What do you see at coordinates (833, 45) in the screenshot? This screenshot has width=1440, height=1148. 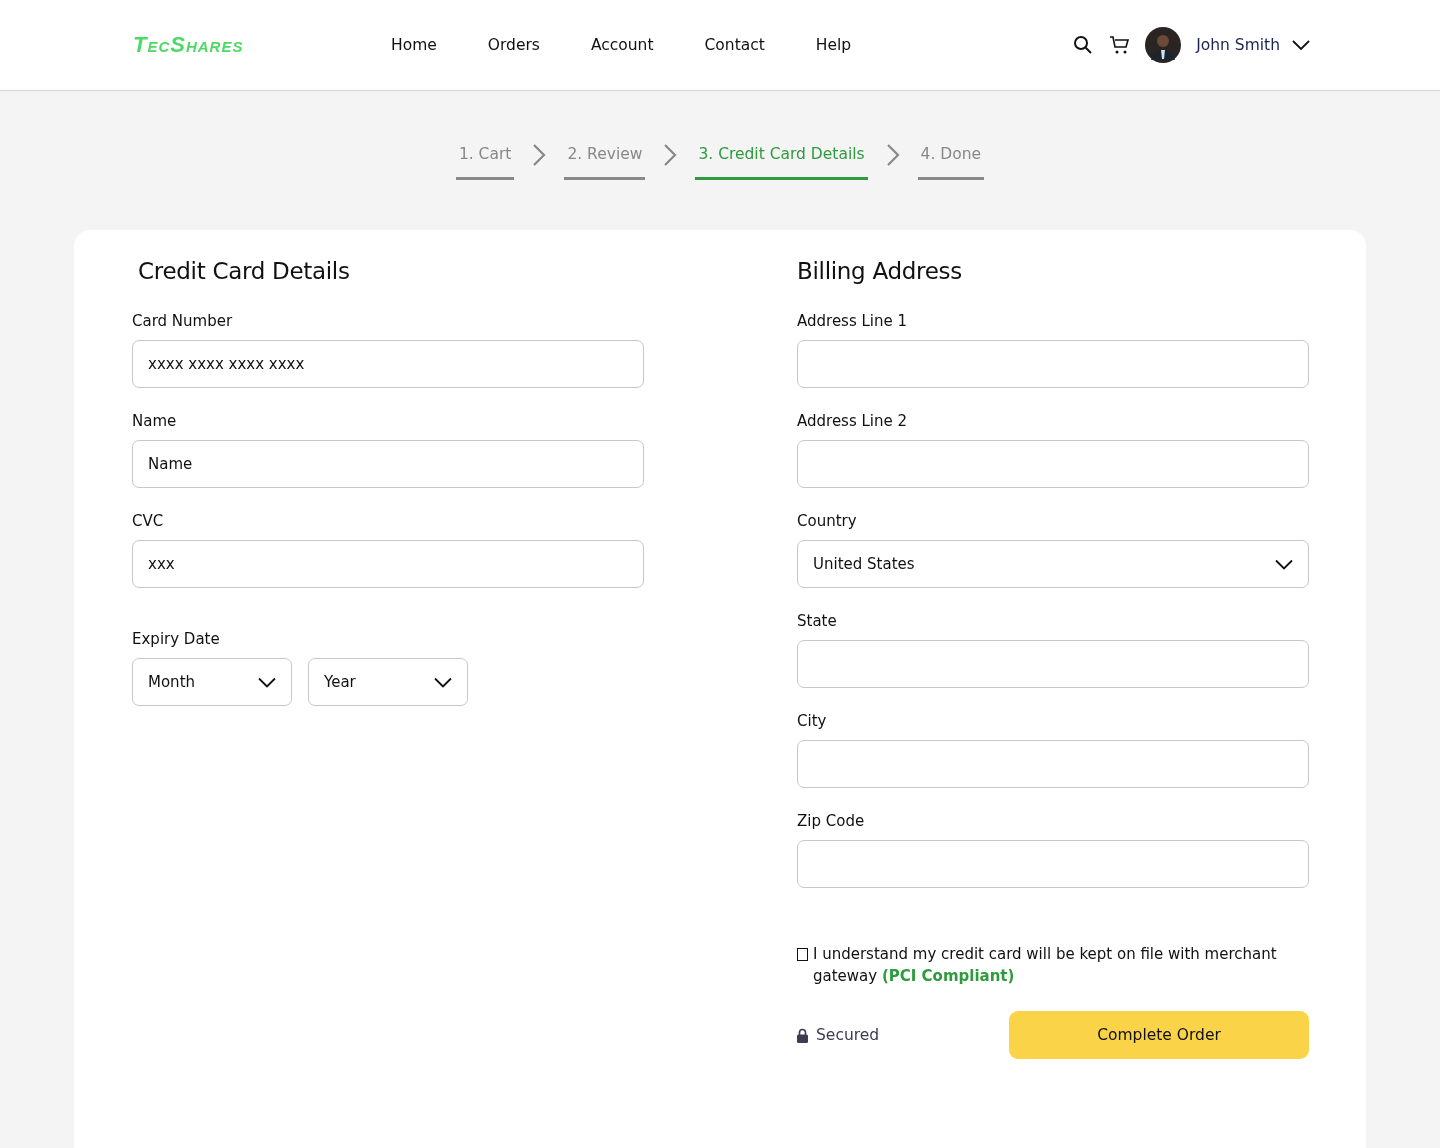 I see `nav-link: Help` at bounding box center [833, 45].